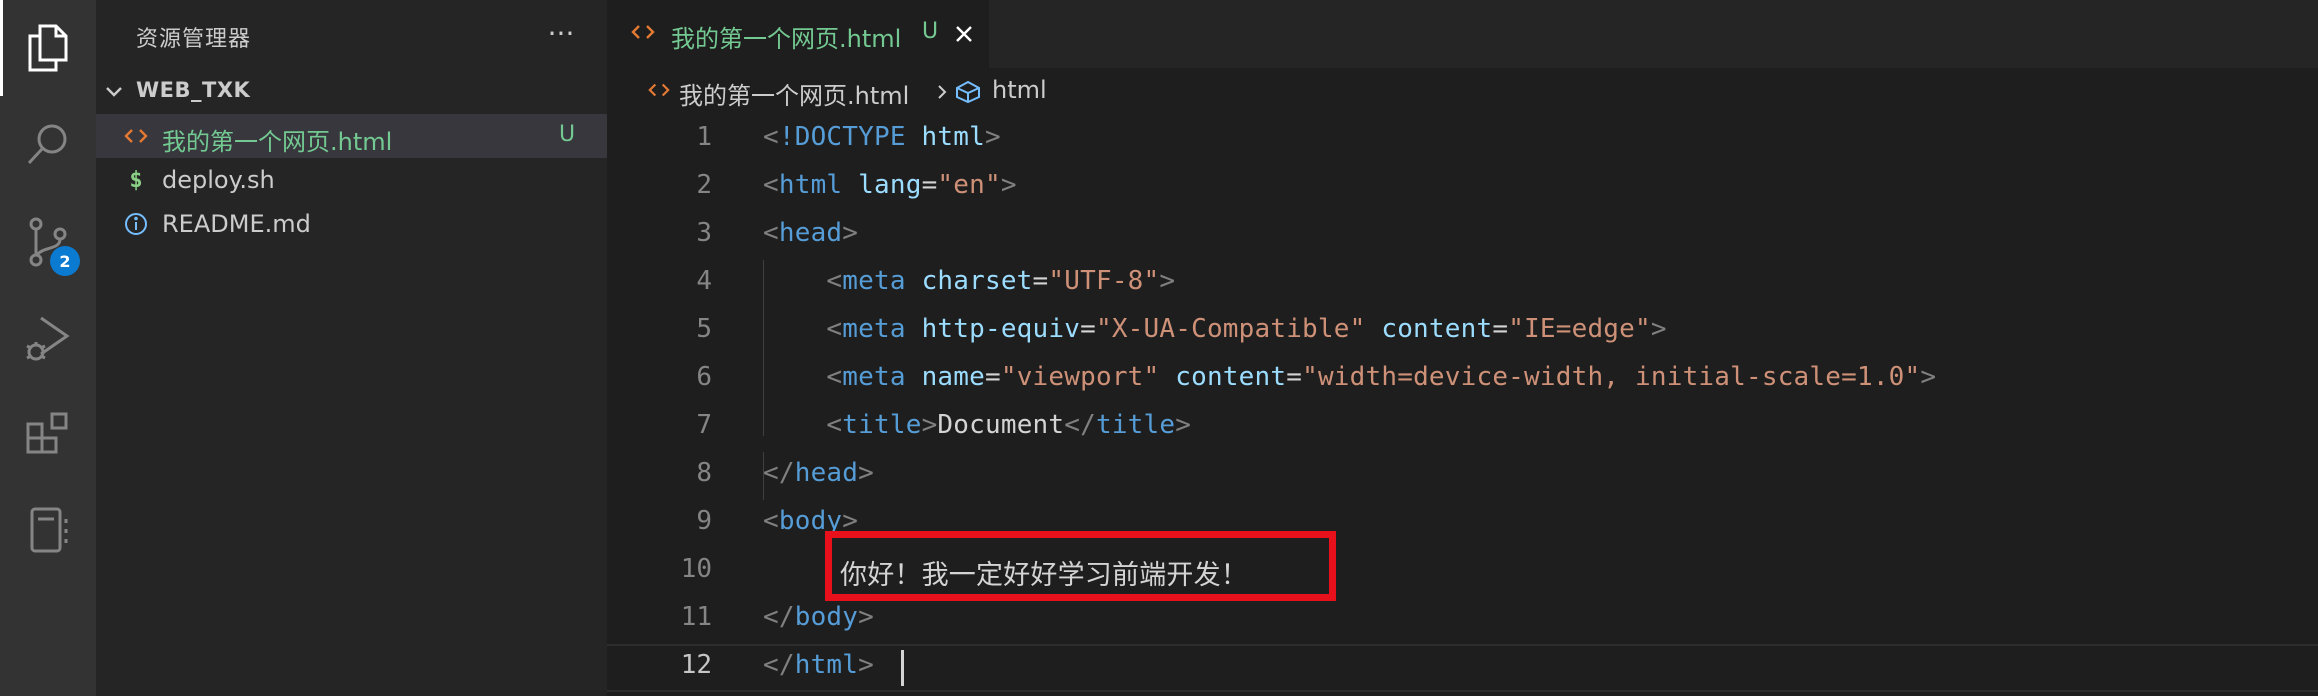  I want to click on tab-label: 我的第一个网页.html, so click(786, 39).